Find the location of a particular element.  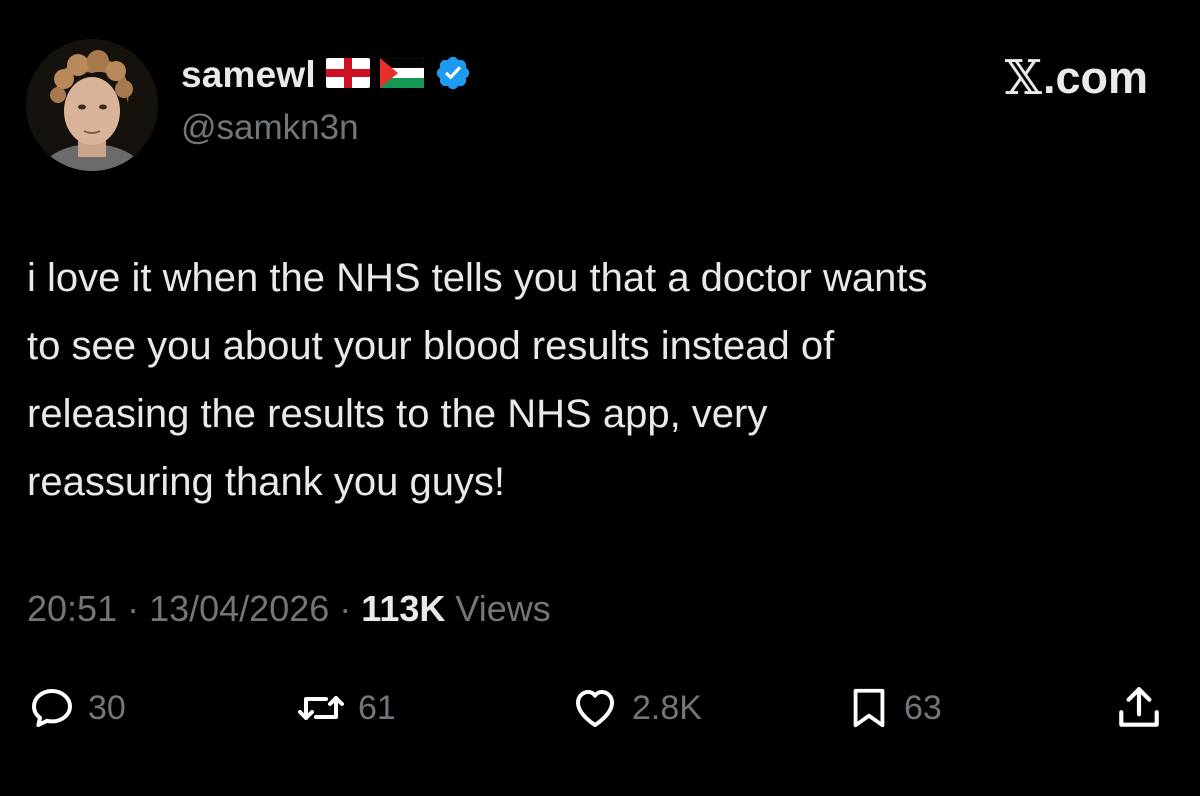

heart-icon is located at coordinates (595, 708).